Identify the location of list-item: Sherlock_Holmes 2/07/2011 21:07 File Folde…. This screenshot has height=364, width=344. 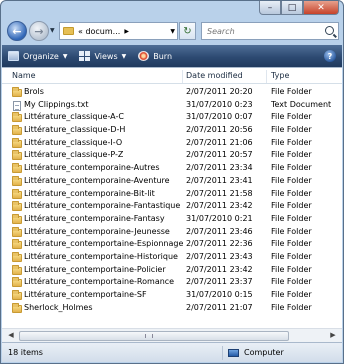
(172, 308).